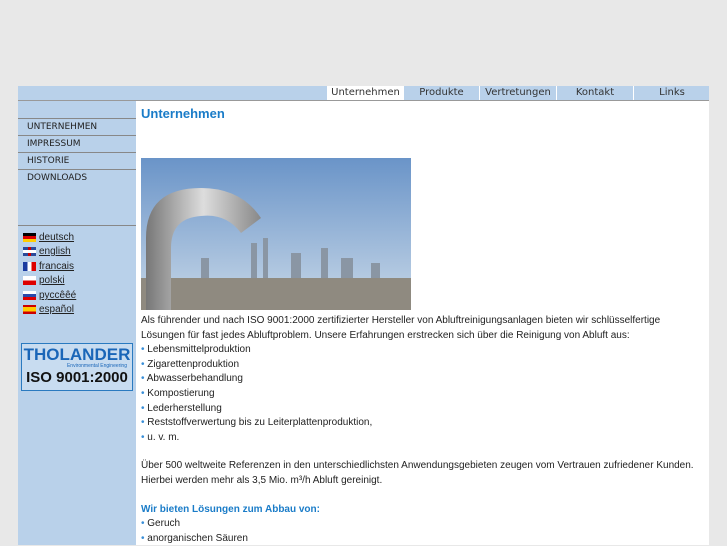  Describe the element at coordinates (56, 309) in the screenshot. I see `lang-label: español` at that location.